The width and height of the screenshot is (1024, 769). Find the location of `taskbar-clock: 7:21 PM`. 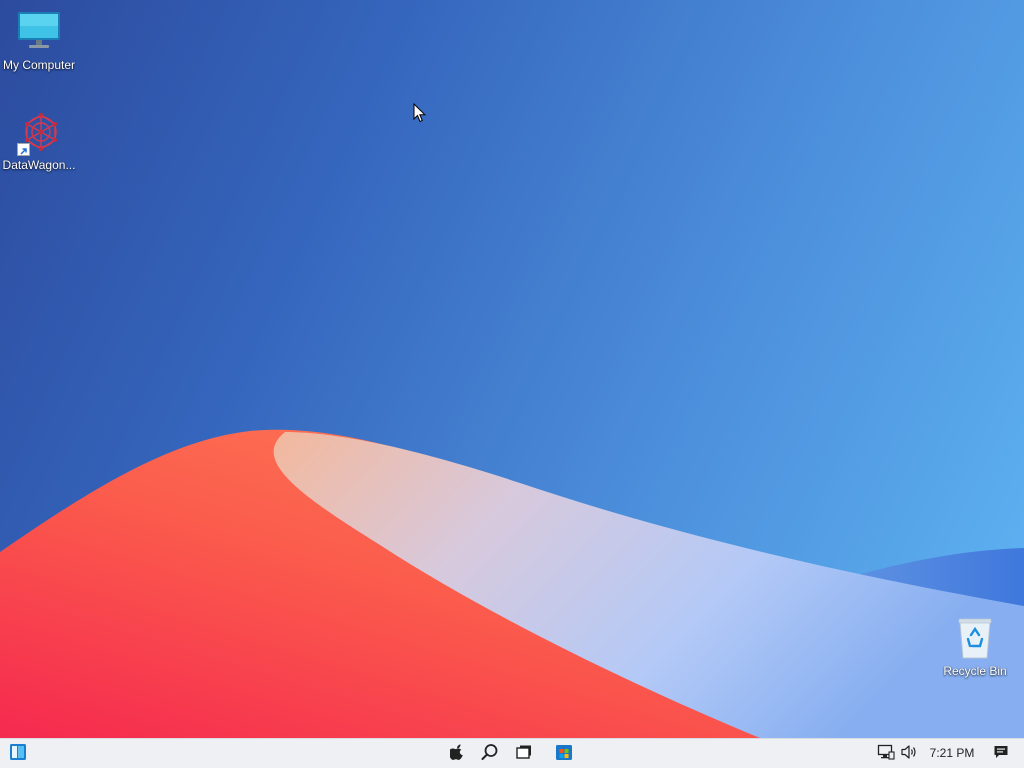

taskbar-clock: 7:21 PM is located at coordinates (952, 754).